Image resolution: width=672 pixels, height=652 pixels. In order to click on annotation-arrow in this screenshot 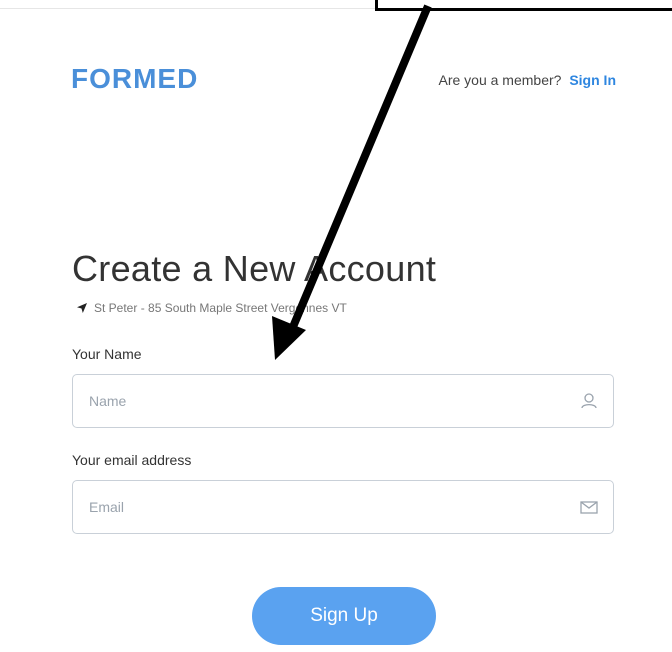, I will do `click(352, 182)`.